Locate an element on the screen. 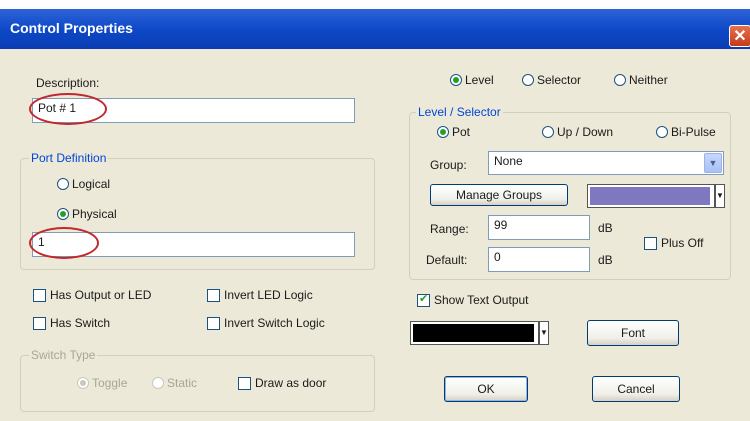  cancel-label: Cancel is located at coordinates (636, 389).